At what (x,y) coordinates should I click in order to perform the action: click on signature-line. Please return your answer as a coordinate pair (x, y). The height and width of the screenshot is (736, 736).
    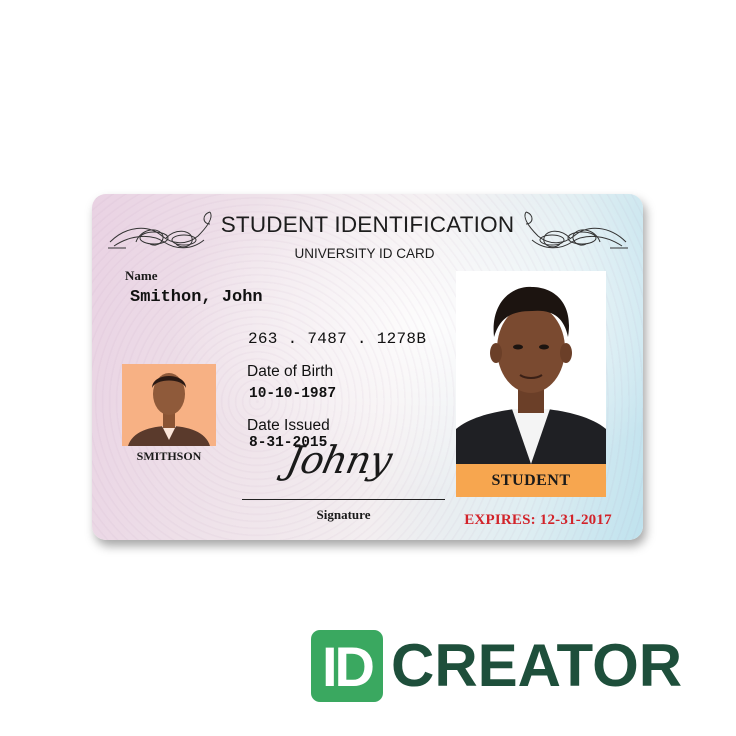
    Looking at the image, I should click on (343, 499).